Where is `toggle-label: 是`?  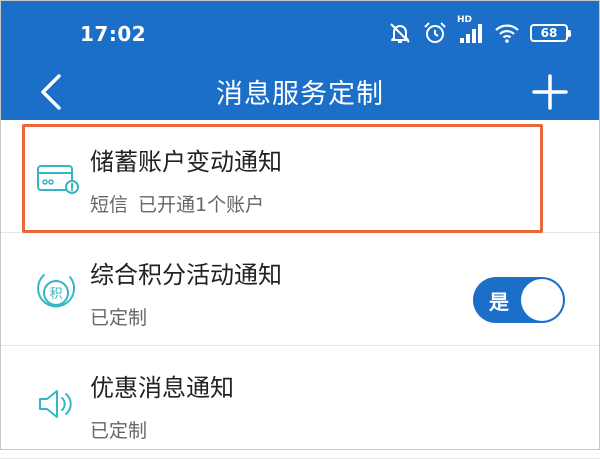
toggle-label: 是 is located at coordinates (499, 302).